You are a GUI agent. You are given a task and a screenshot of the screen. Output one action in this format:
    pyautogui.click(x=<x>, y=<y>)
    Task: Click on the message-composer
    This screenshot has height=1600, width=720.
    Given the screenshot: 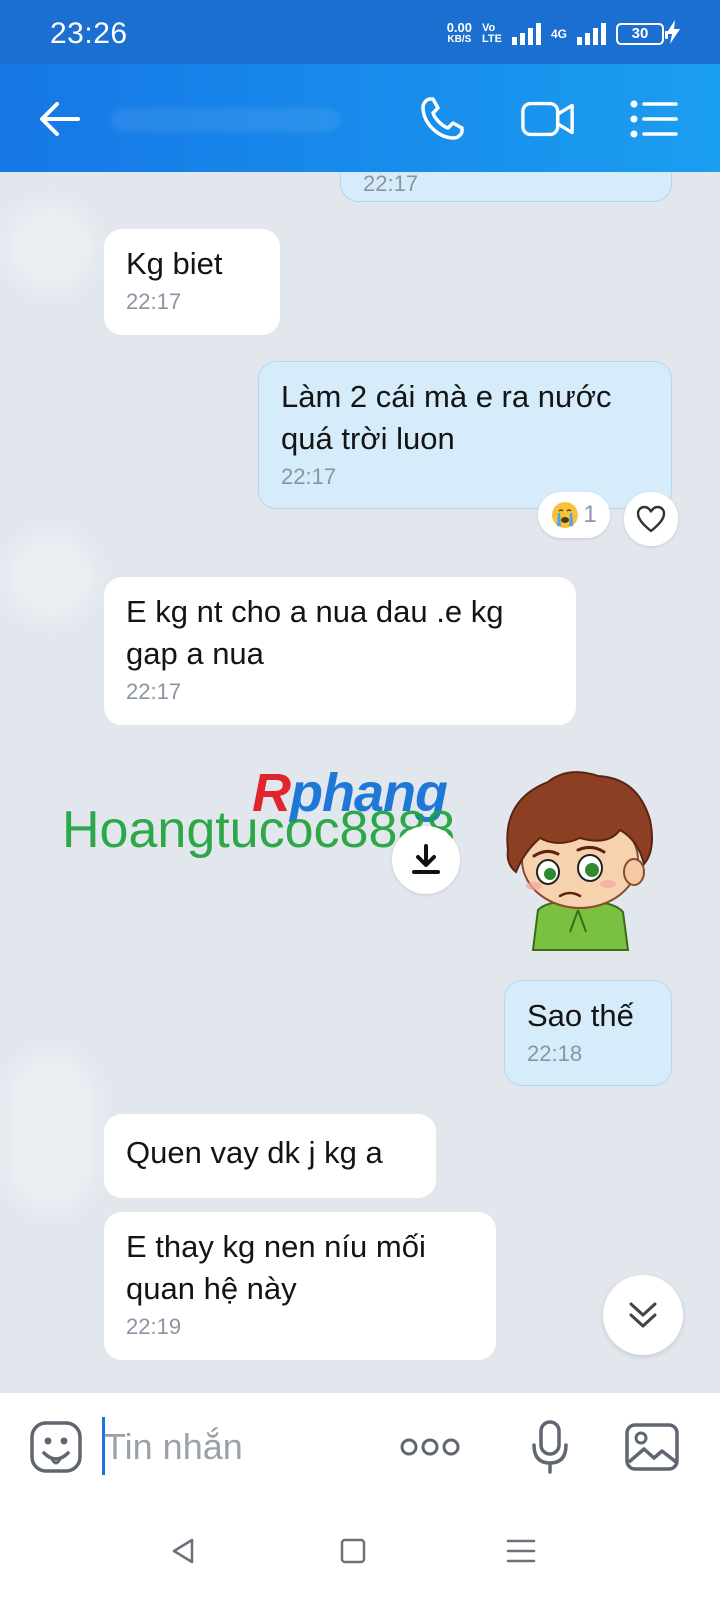 What is the action you would take?
    pyautogui.click(x=360, y=1446)
    